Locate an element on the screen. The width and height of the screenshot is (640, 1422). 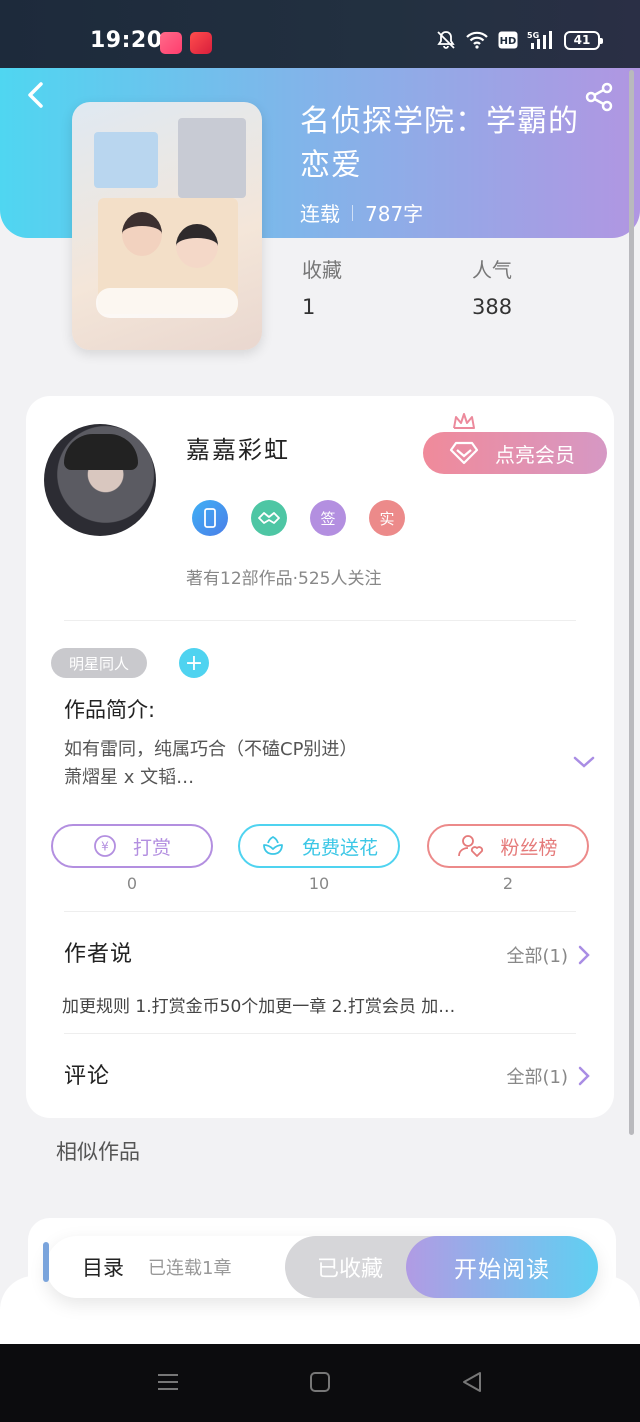
signed-badge: 签 is located at coordinates (328, 518).